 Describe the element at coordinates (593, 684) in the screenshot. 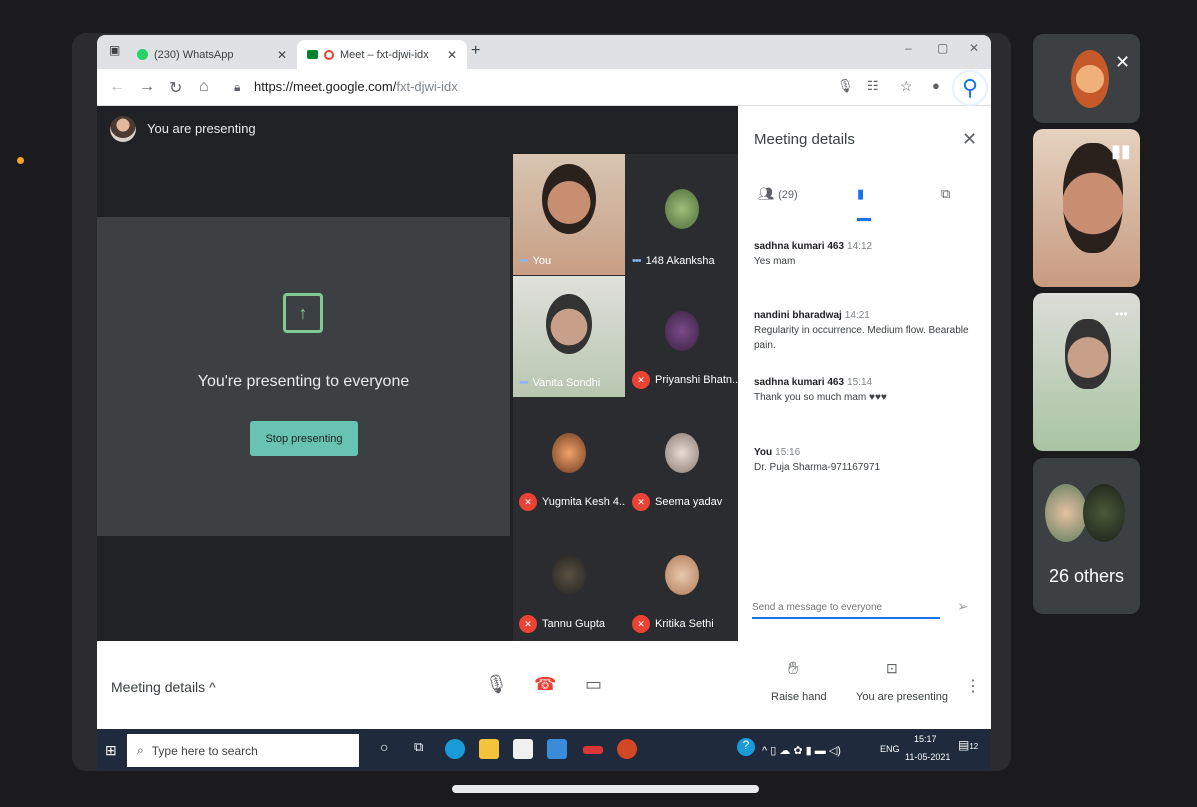

I see `camera-icon: ▭` at that location.